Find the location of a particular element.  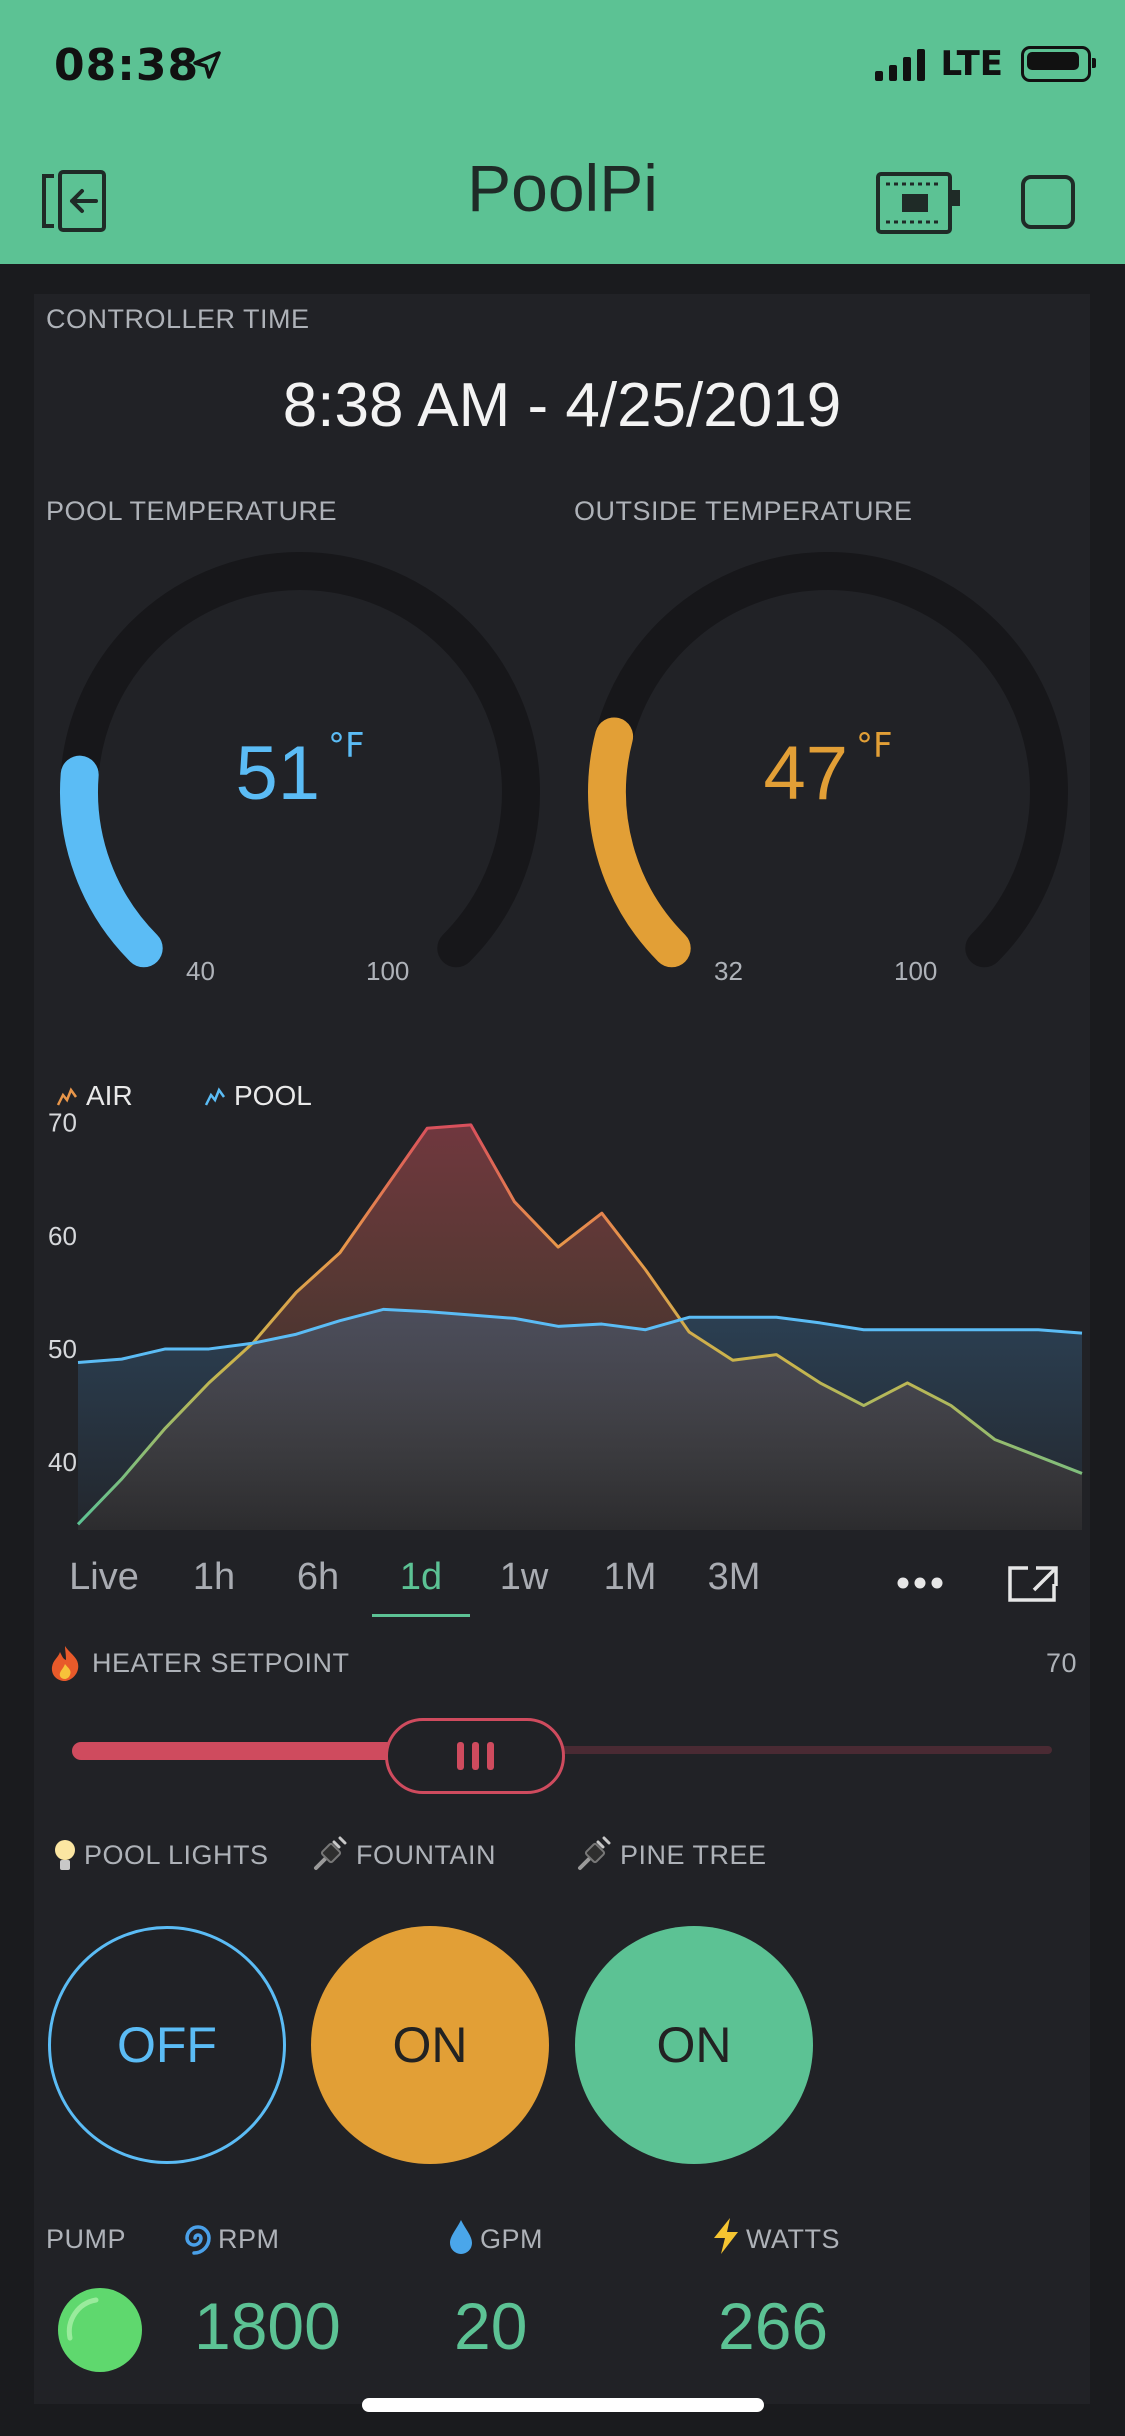

fullscreen-icon is located at coordinates (1033, 1584).